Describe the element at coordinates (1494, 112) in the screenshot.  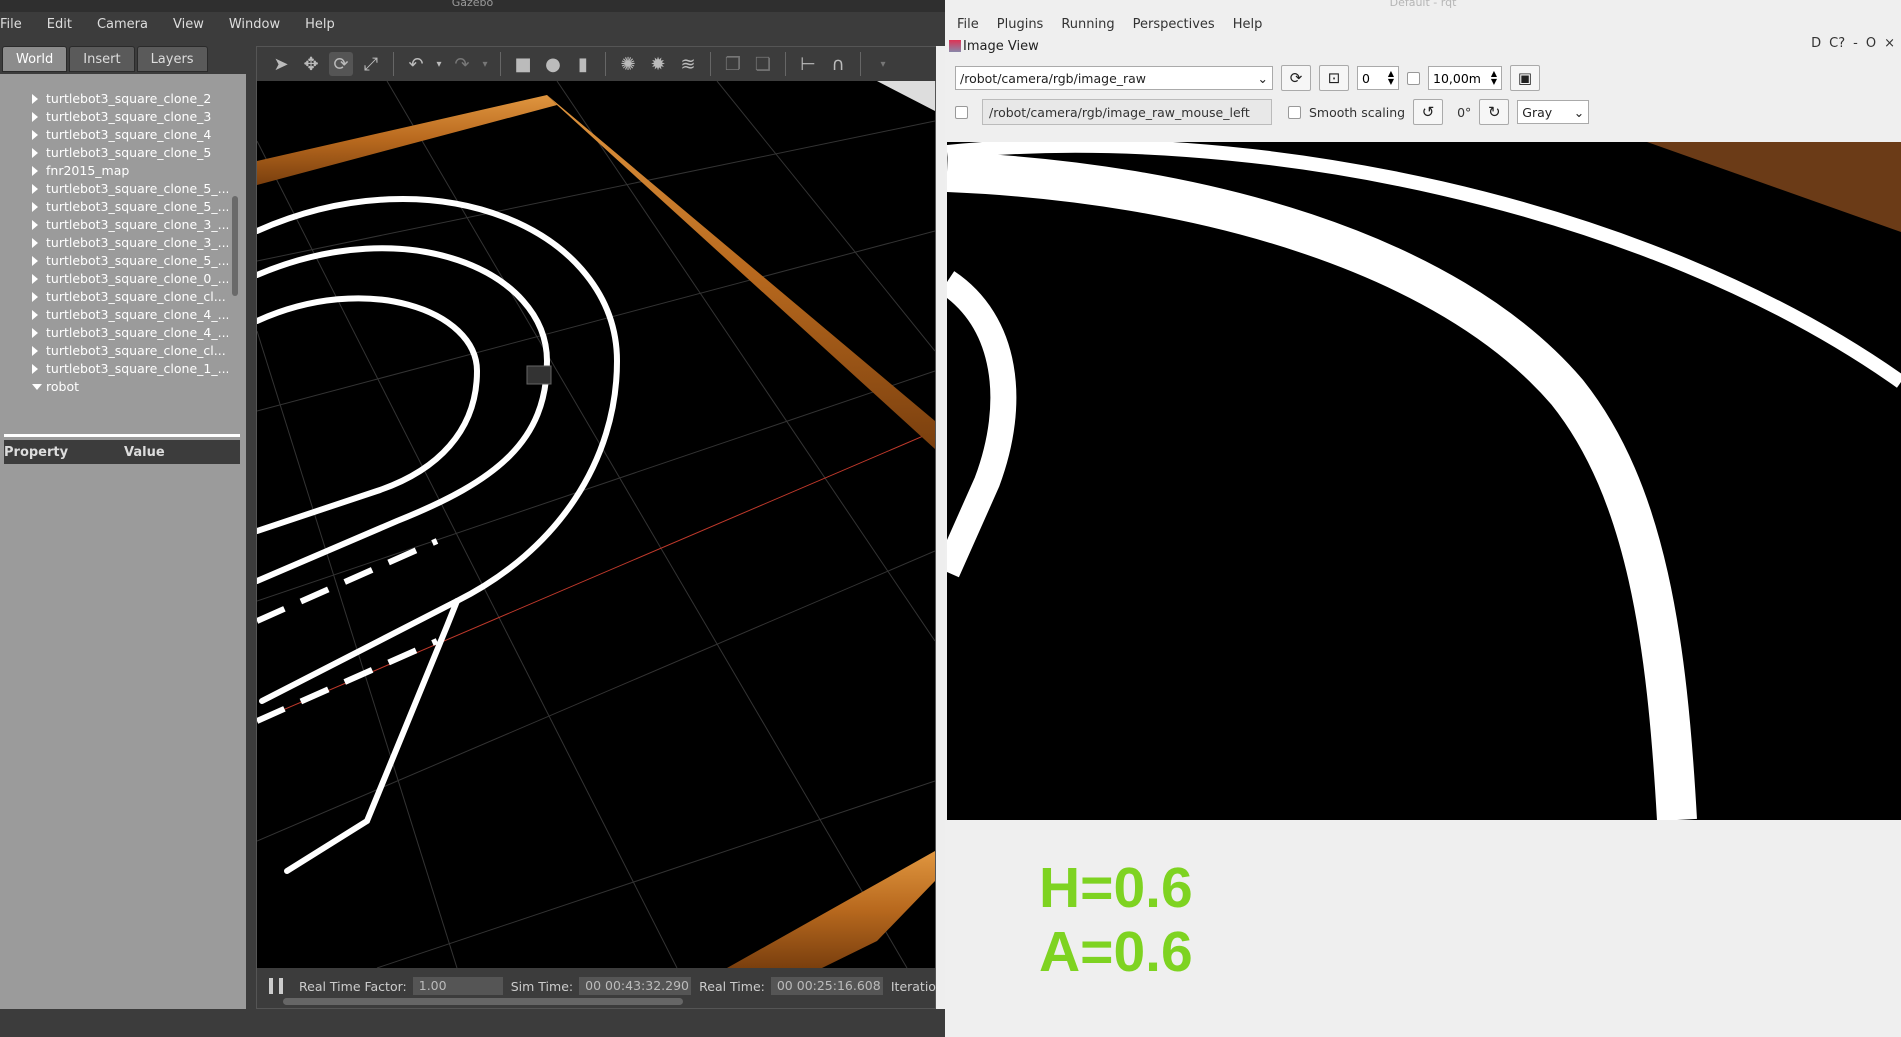
I see `rotate-right-button: ↻` at that location.